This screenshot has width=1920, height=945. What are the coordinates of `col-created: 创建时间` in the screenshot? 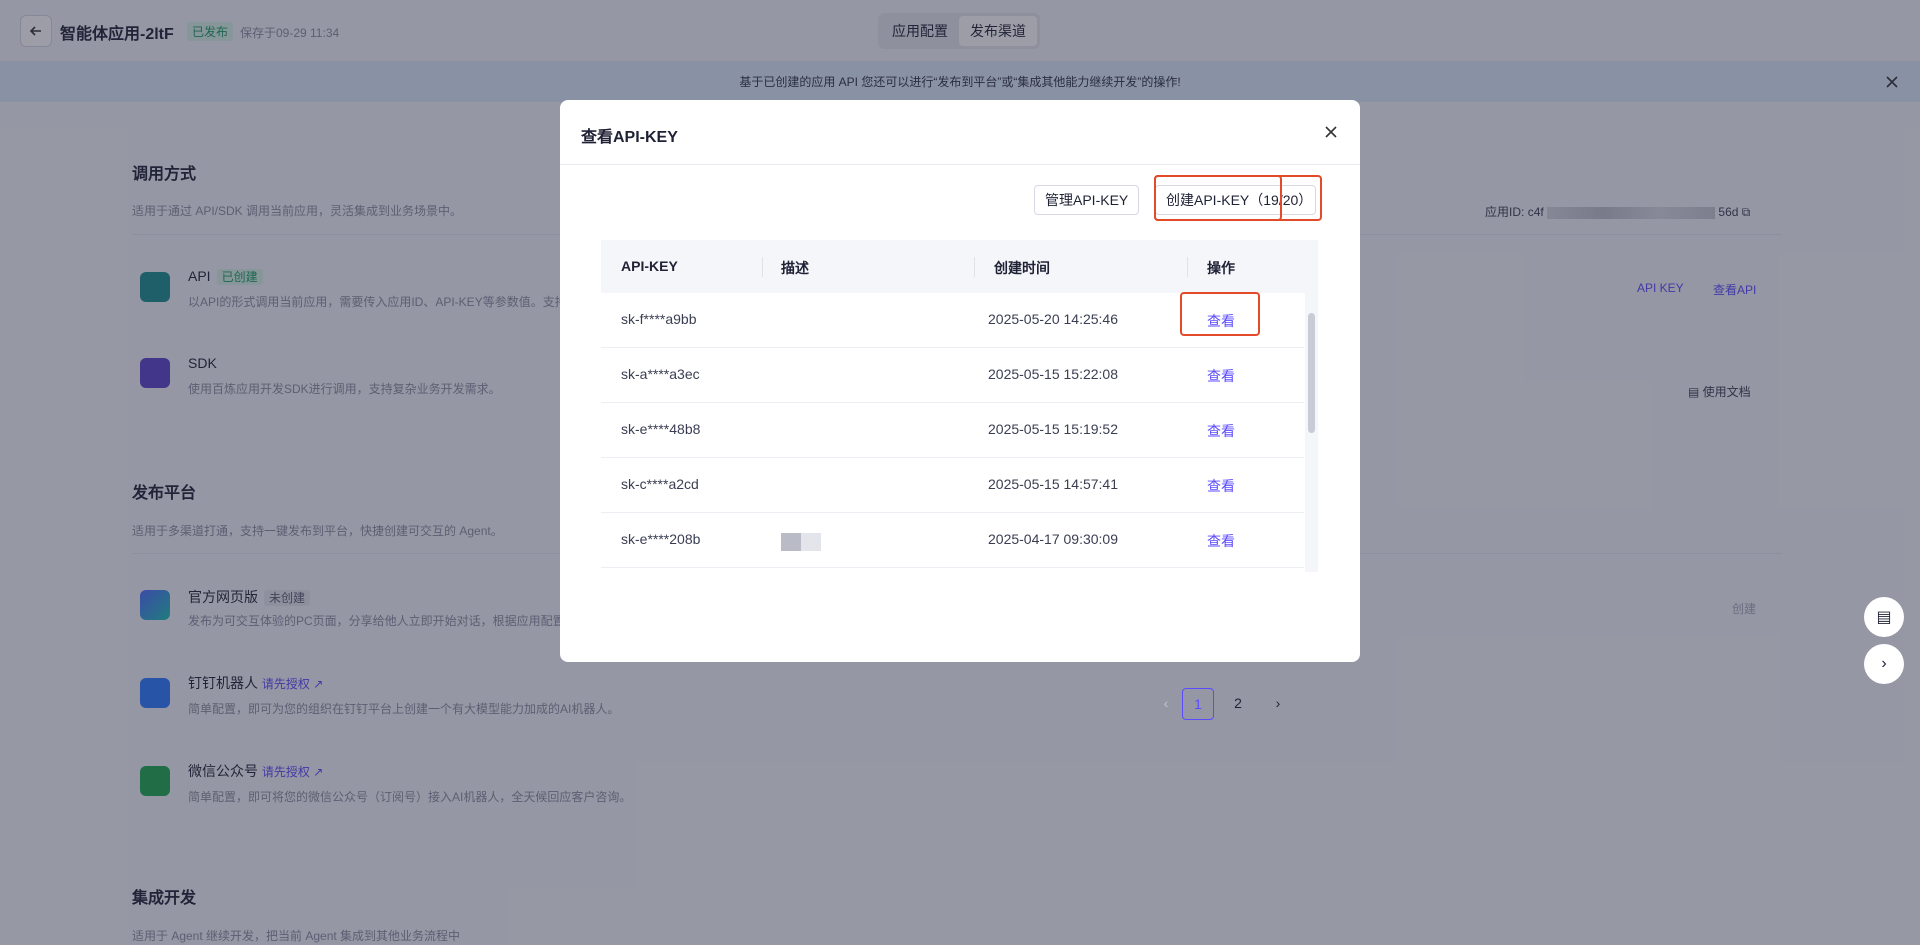 It's located at (1022, 268).